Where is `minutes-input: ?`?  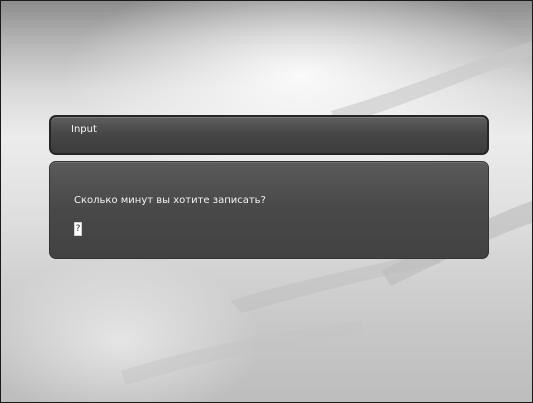
minutes-input: ? is located at coordinates (78, 229).